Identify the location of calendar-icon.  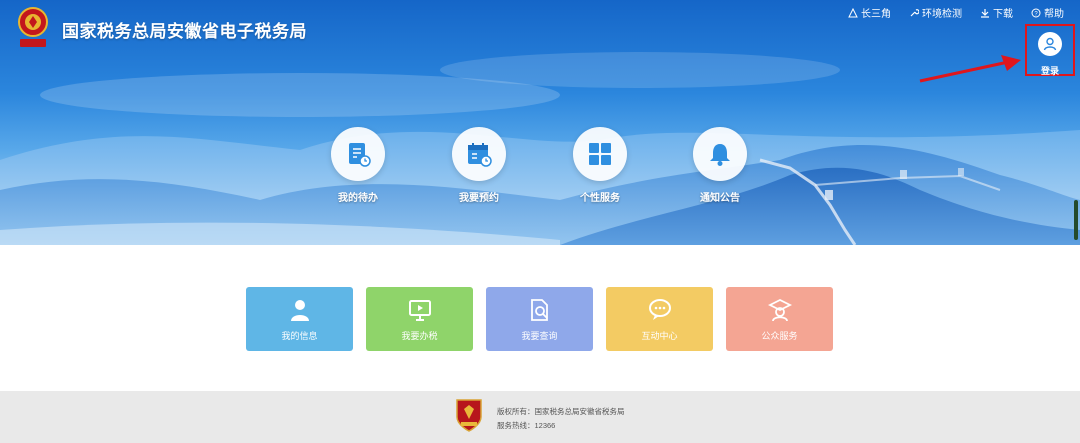
(480, 155).